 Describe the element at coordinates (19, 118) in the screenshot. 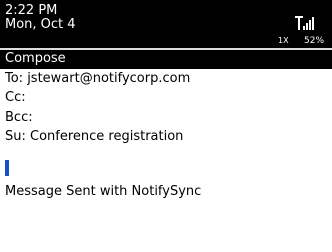

I see `bcc-field: Bcc:` at that location.